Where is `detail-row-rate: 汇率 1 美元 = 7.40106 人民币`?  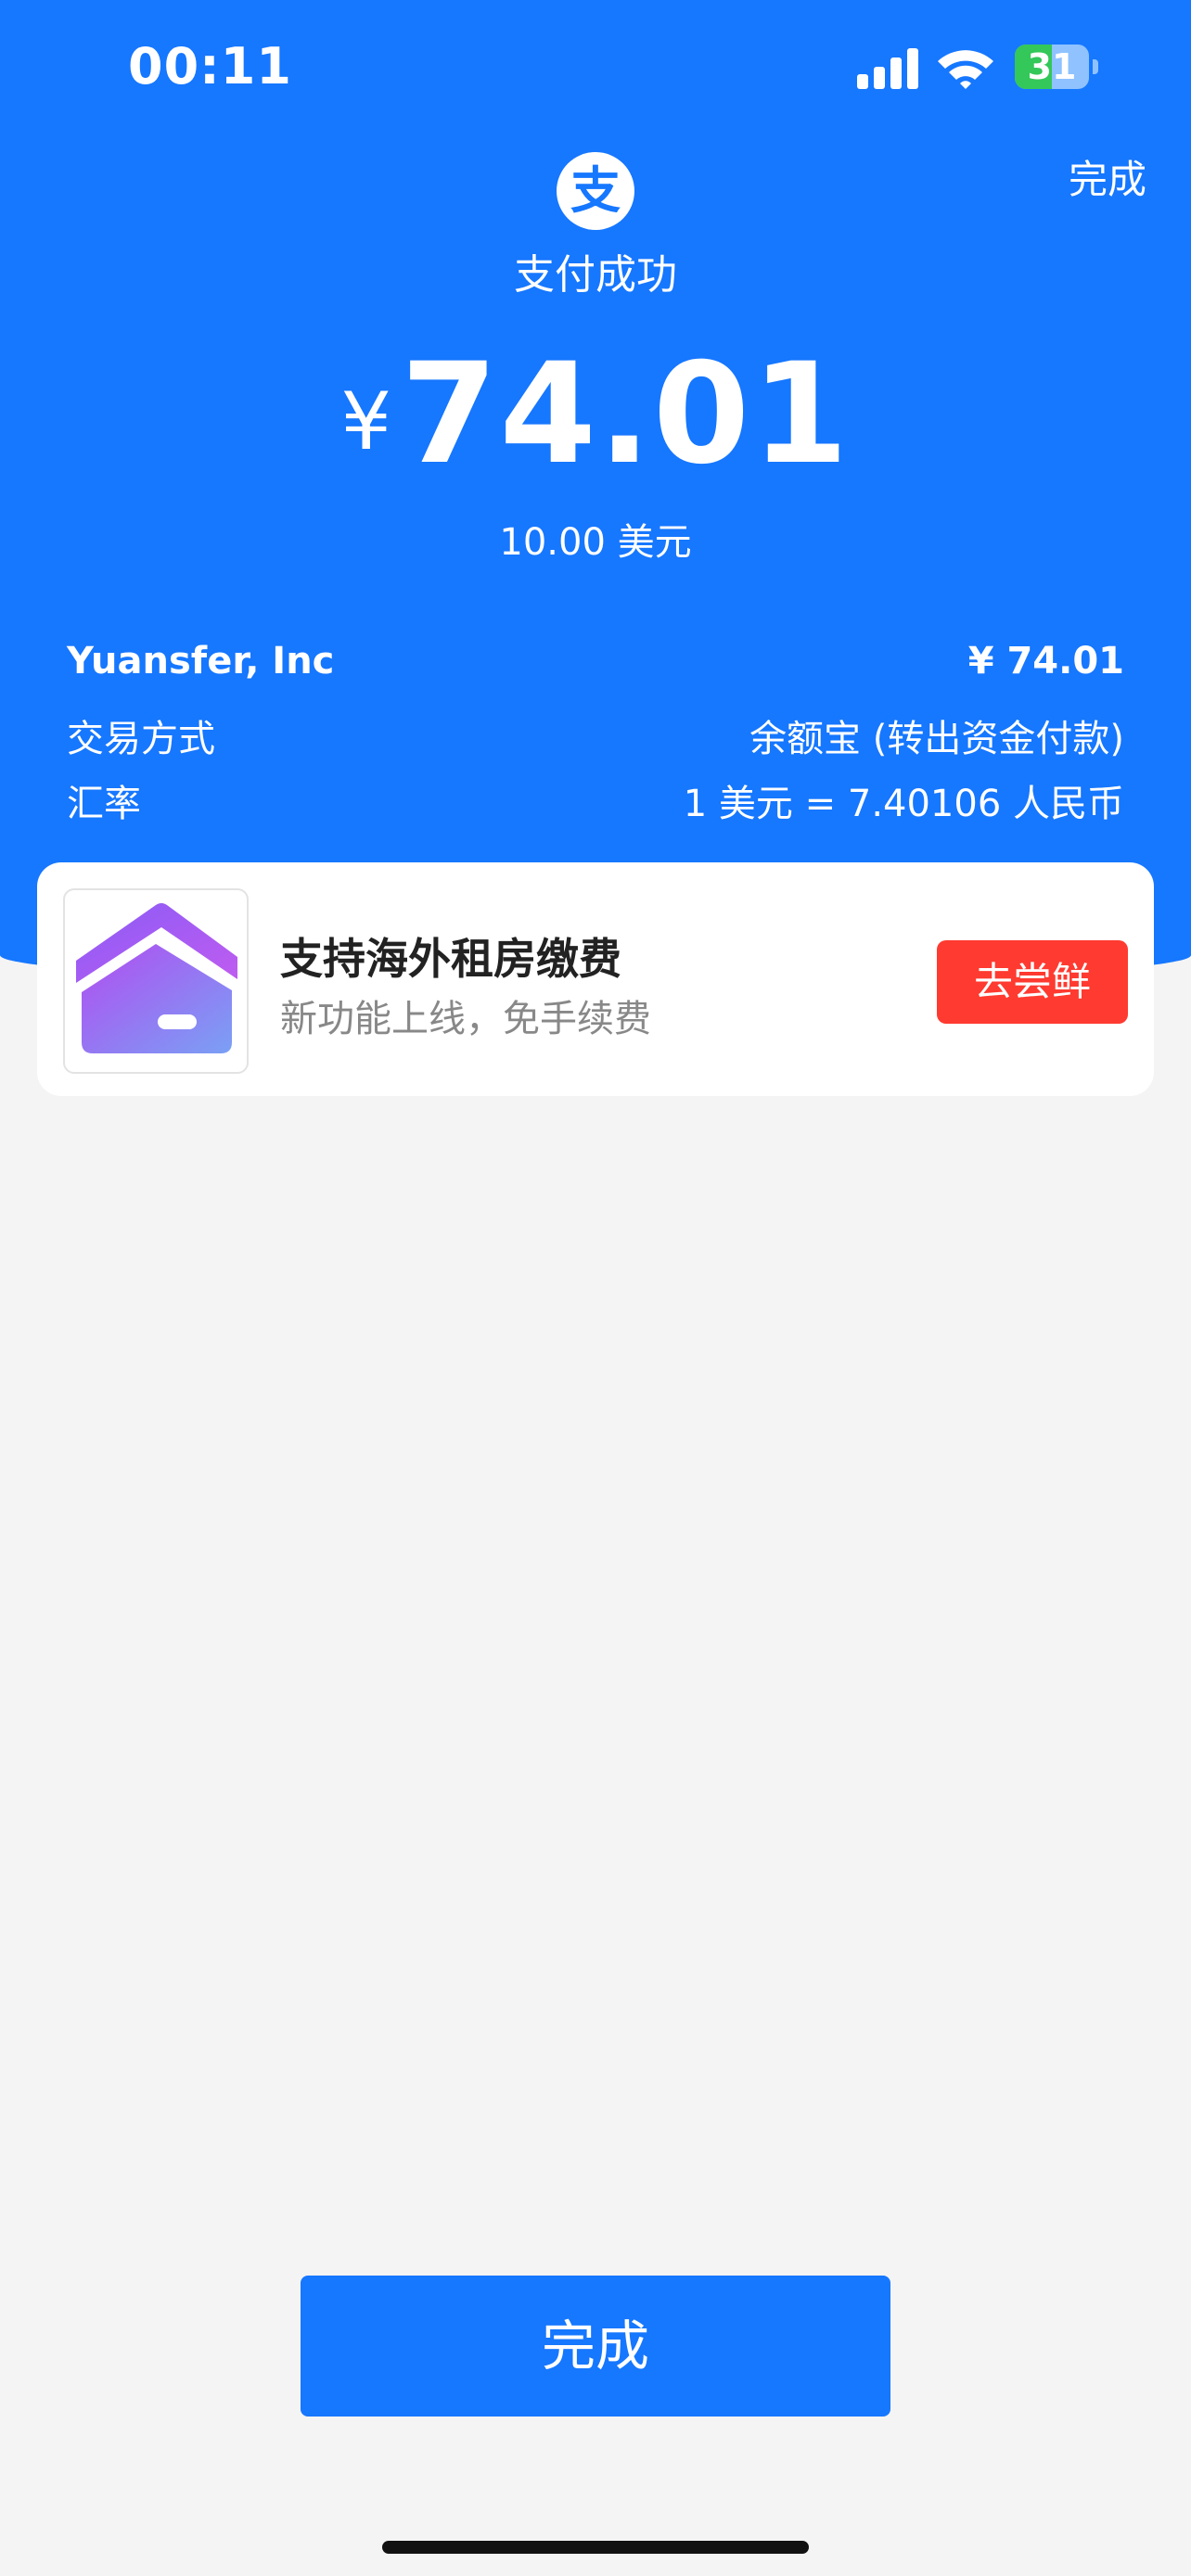 detail-row-rate: 汇率 1 美元 = 7.40106 人民币 is located at coordinates (595, 799).